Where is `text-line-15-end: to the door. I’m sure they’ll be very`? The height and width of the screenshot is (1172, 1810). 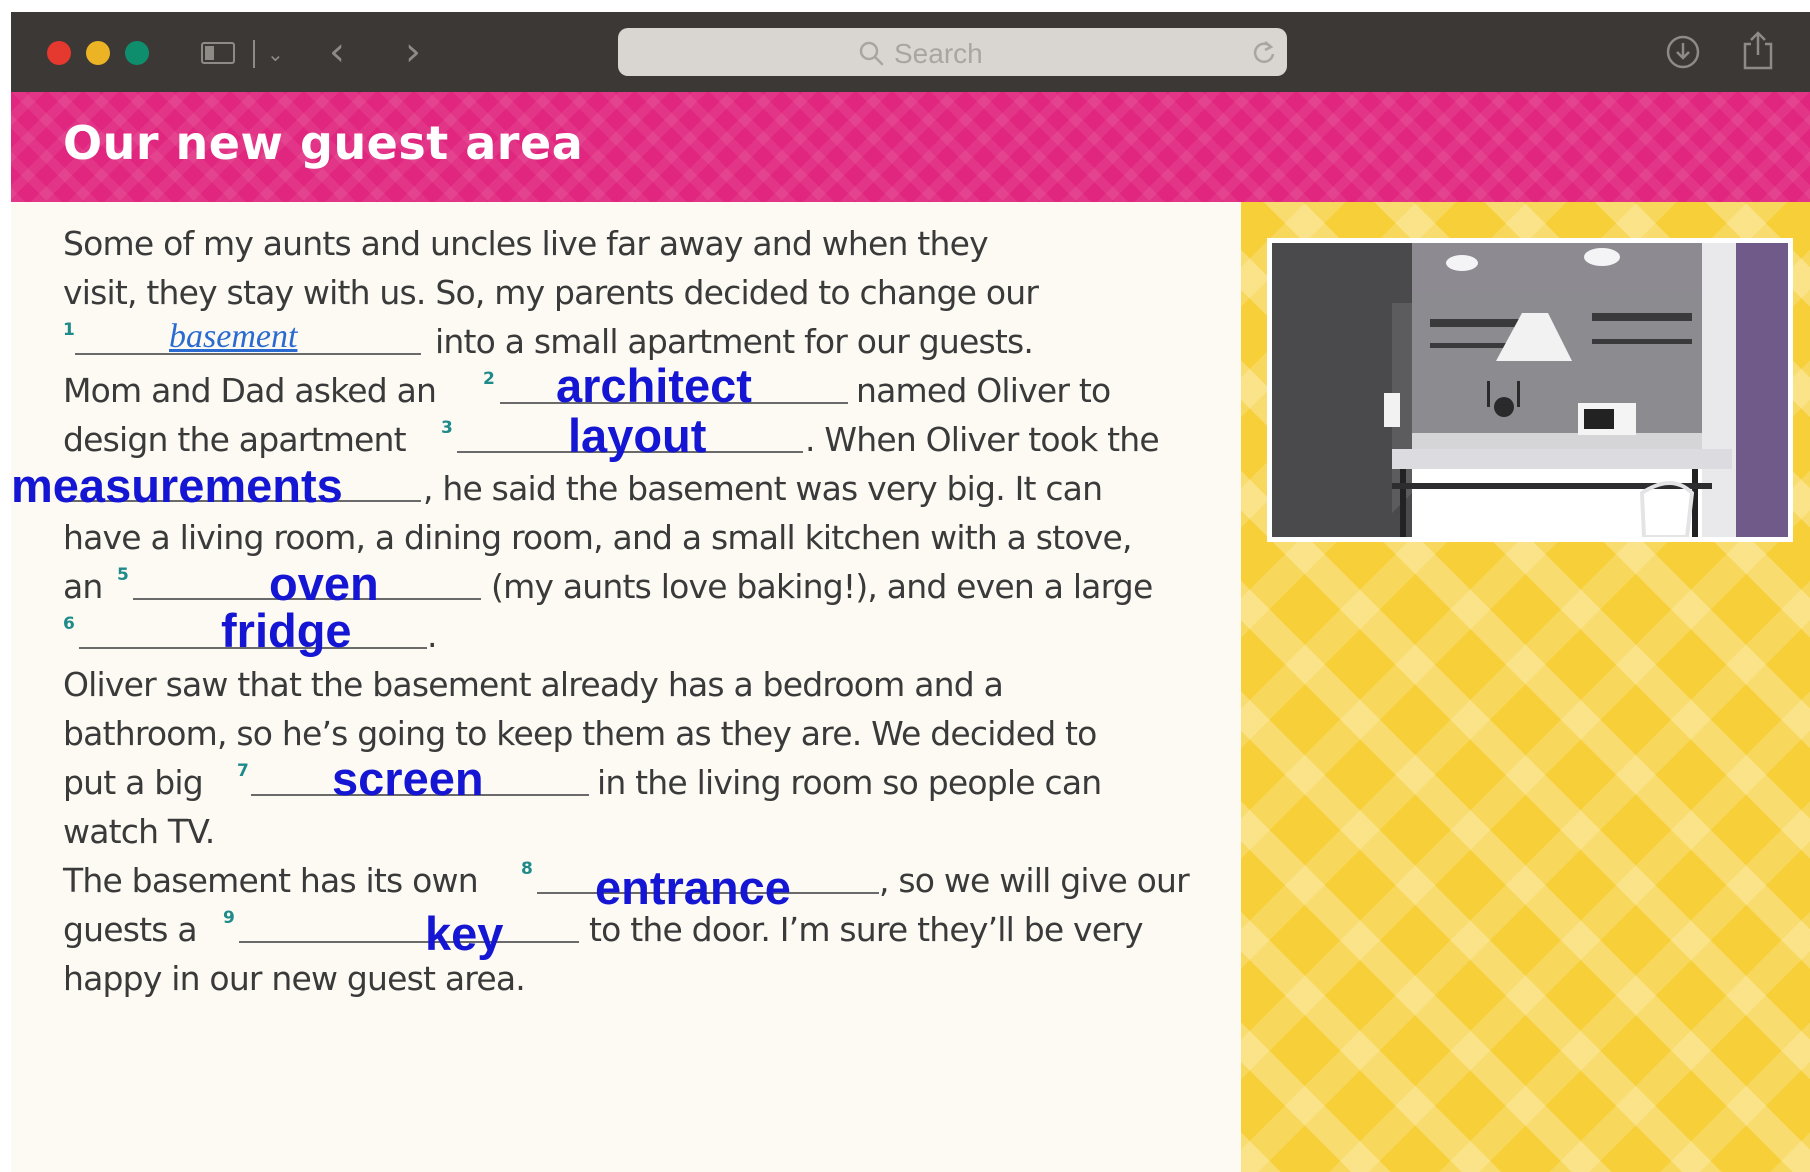
text-line-15-end: to the door. I’m sure they’ll be very is located at coordinates (866, 929).